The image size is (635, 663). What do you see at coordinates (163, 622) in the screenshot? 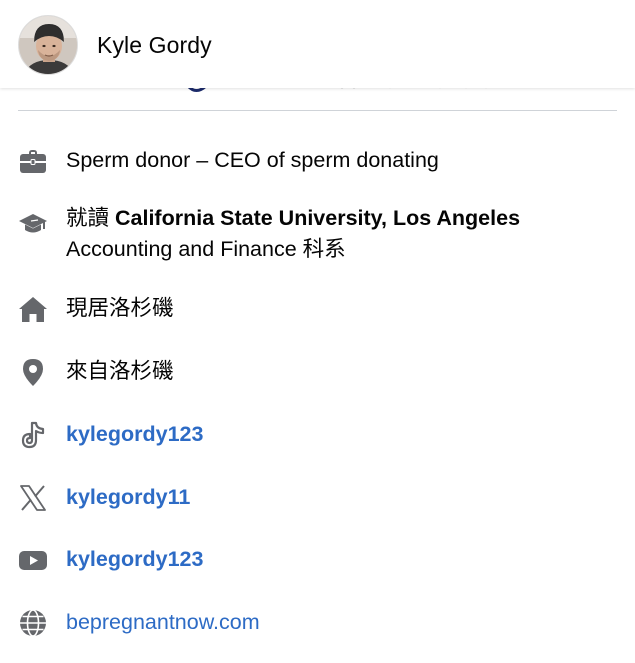
I see `website-link: bepregnantnow.com` at bounding box center [163, 622].